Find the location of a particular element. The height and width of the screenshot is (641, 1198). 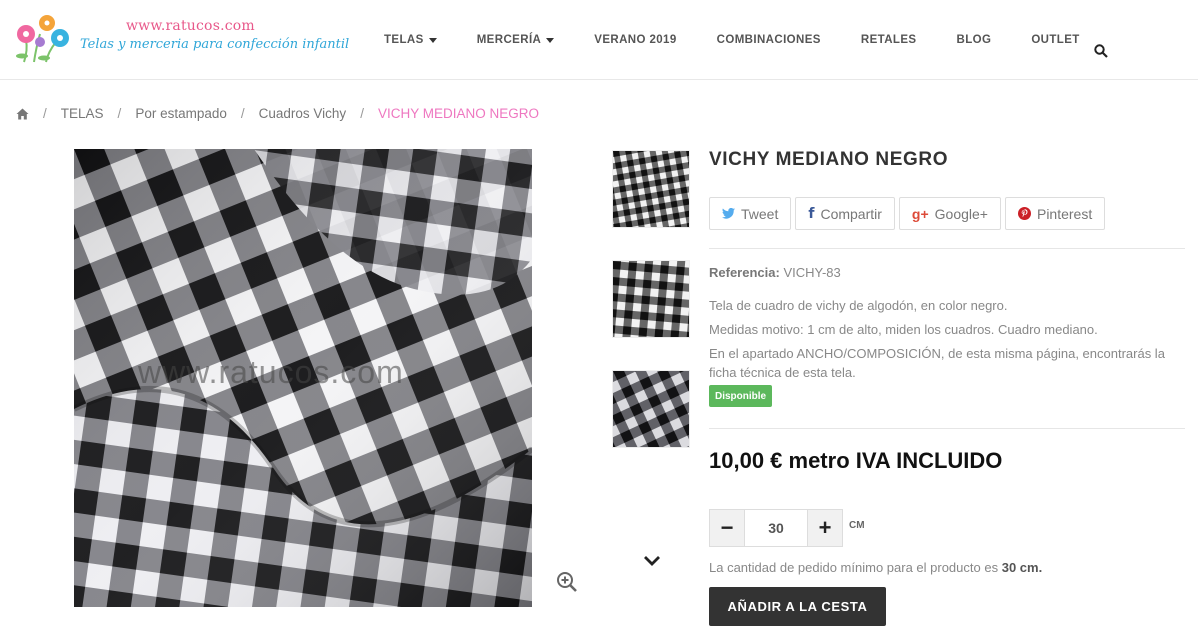

tweet-button: Tweet is located at coordinates (750, 213).